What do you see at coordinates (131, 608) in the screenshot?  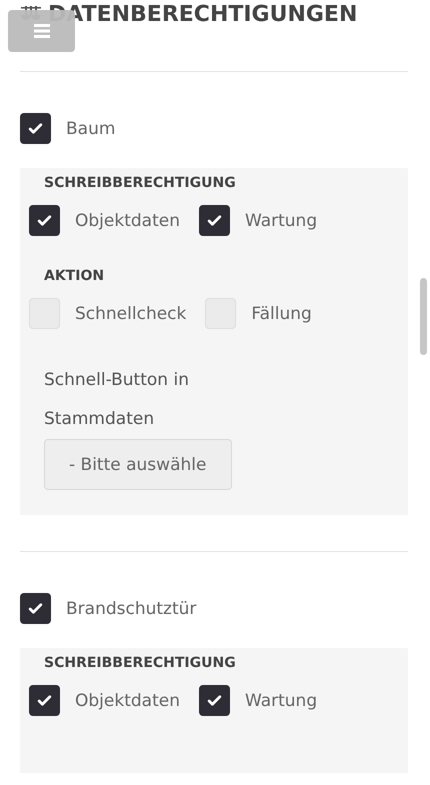 I see `section-label: Brandschutztür` at bounding box center [131, 608].